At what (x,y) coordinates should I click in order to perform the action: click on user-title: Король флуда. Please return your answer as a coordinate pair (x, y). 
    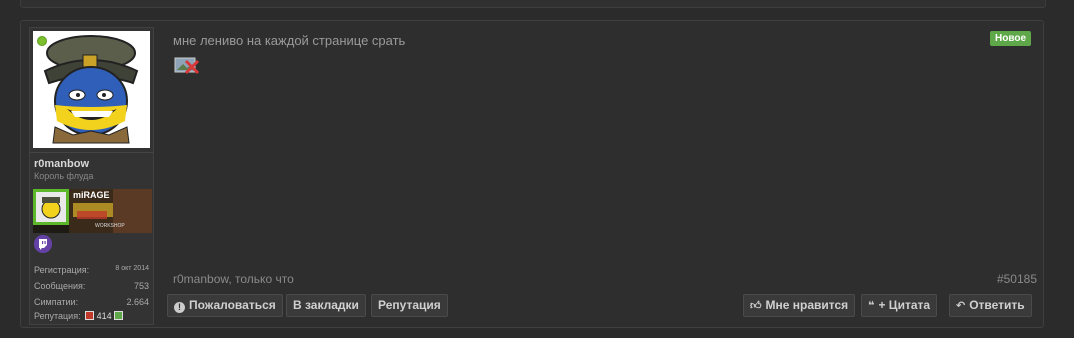
    Looking at the image, I should click on (64, 176).